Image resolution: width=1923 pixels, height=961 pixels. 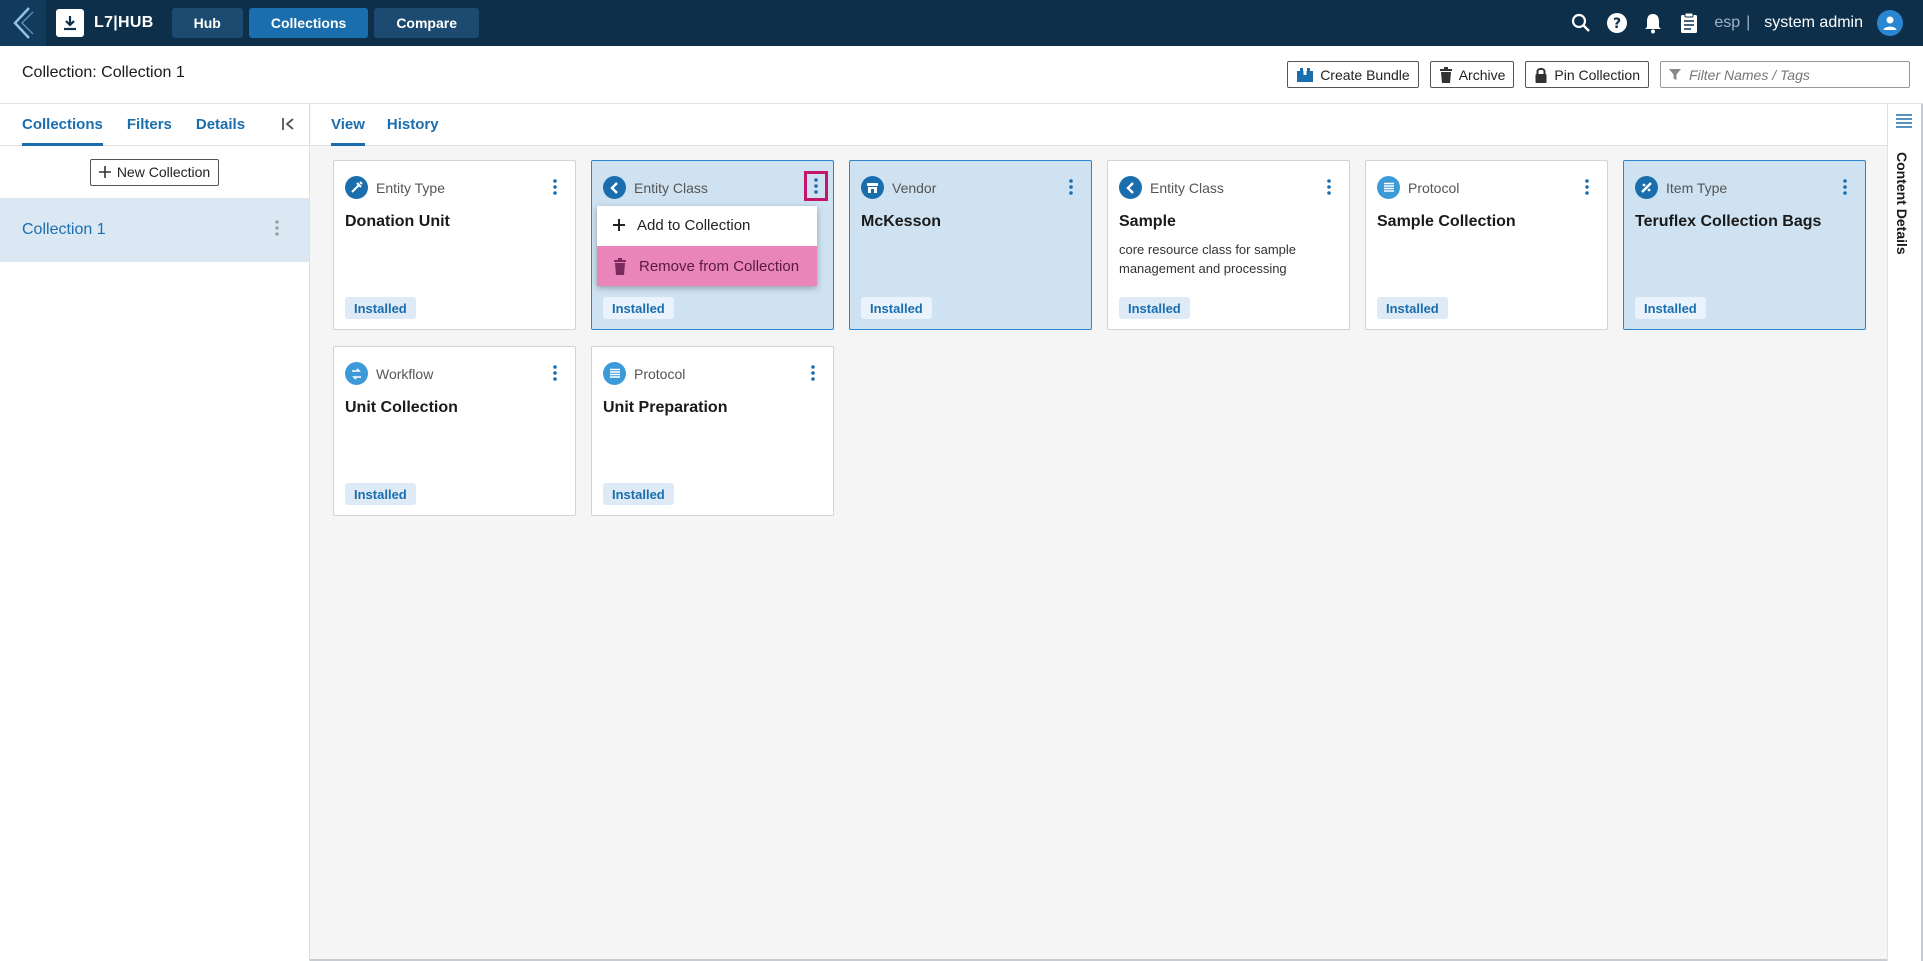 What do you see at coordinates (454, 245) in the screenshot?
I see `content-card: Entity Type Donation Unit Installed` at bounding box center [454, 245].